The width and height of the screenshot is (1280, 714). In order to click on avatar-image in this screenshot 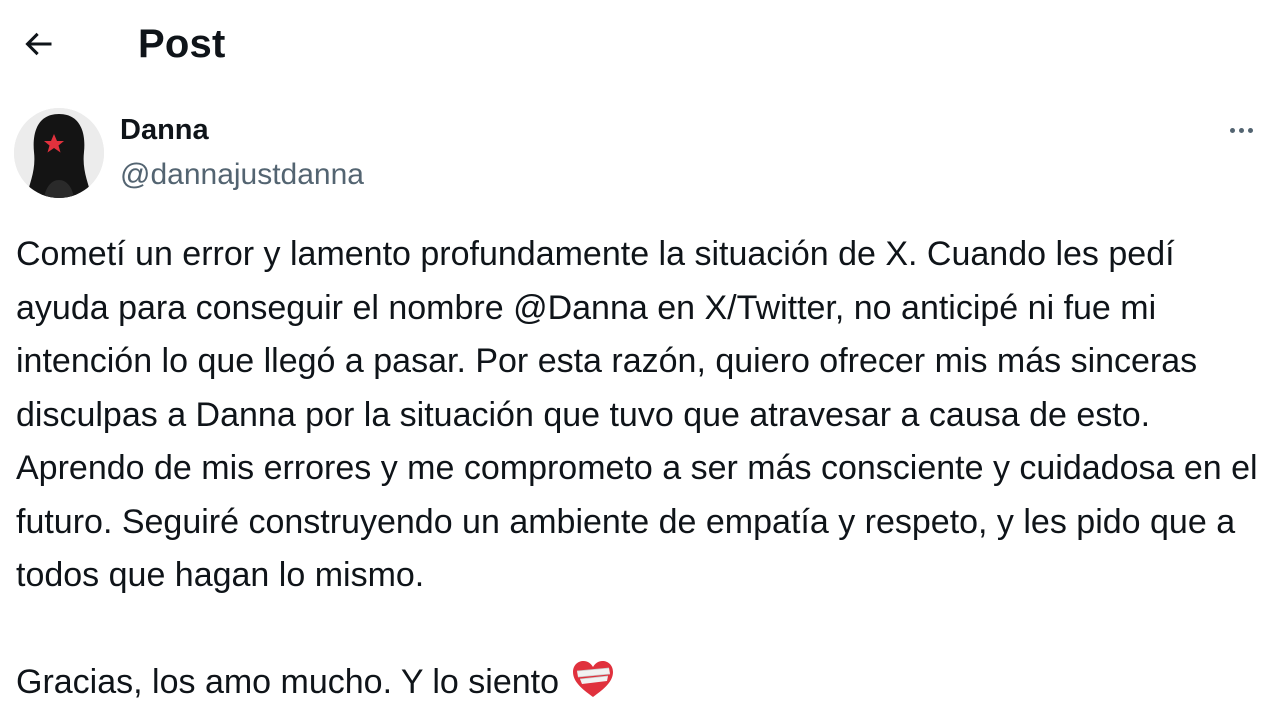, I will do `click(59, 153)`.